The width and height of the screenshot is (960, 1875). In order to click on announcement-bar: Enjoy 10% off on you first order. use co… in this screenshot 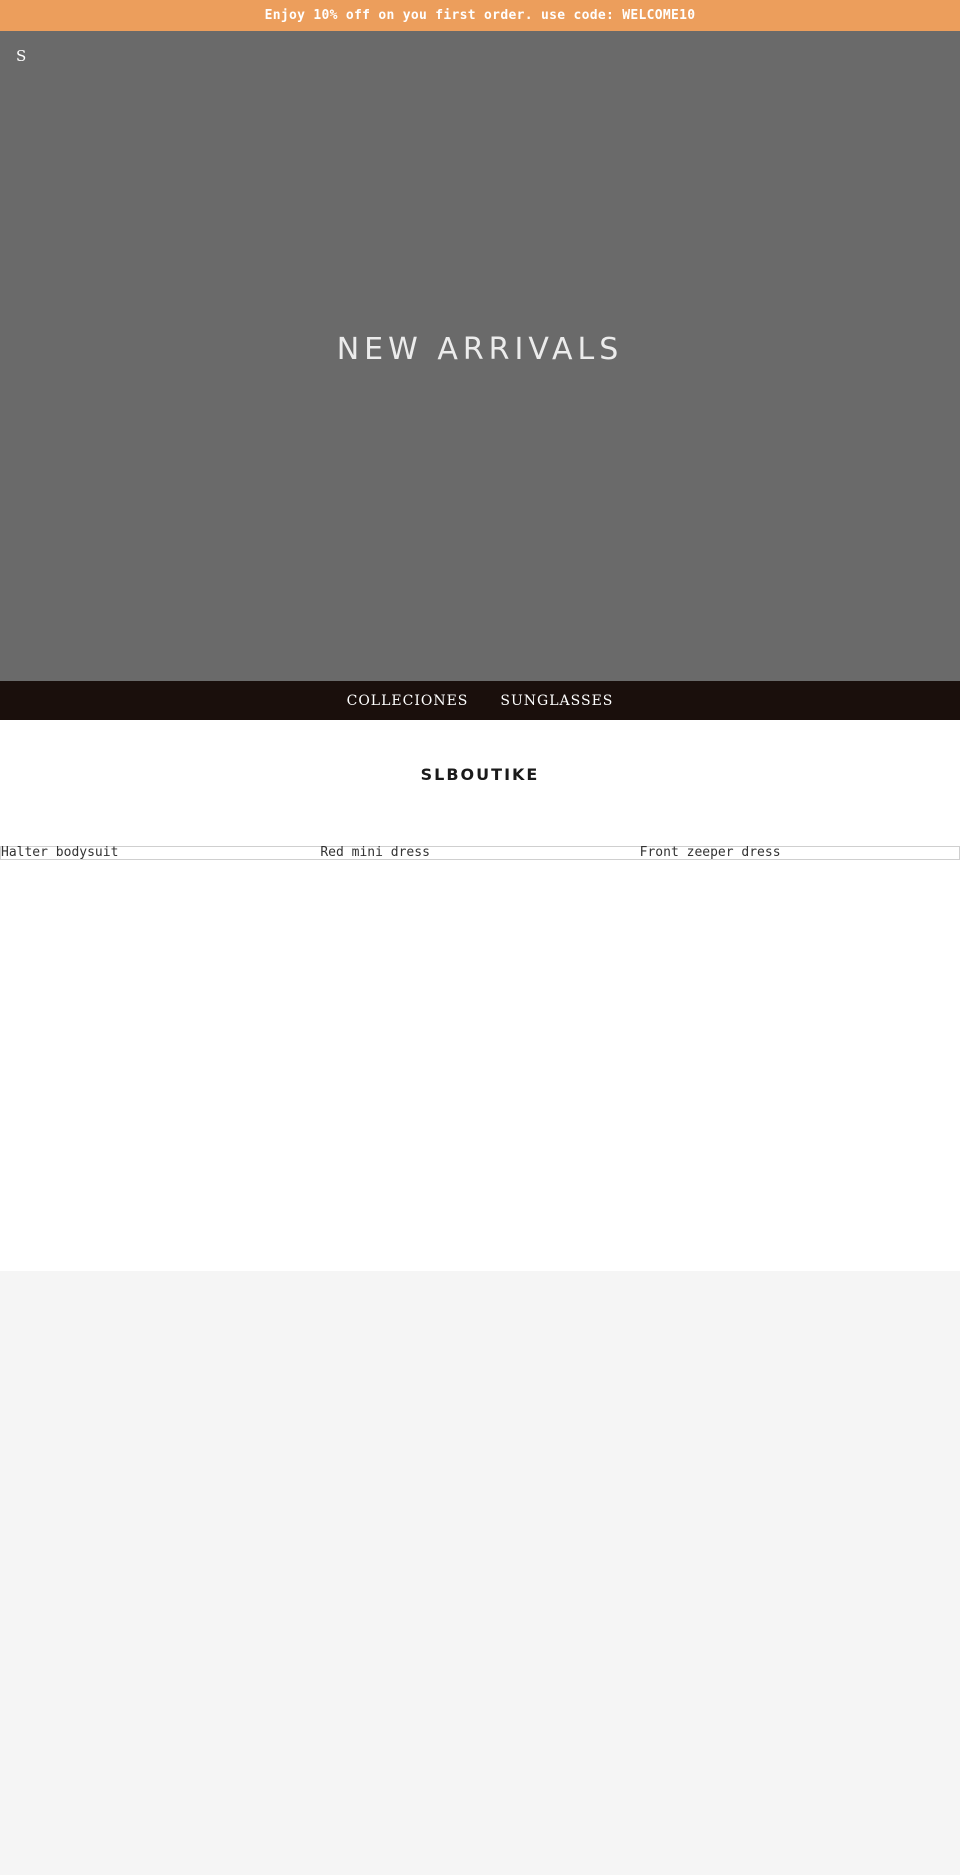, I will do `click(480, 15)`.